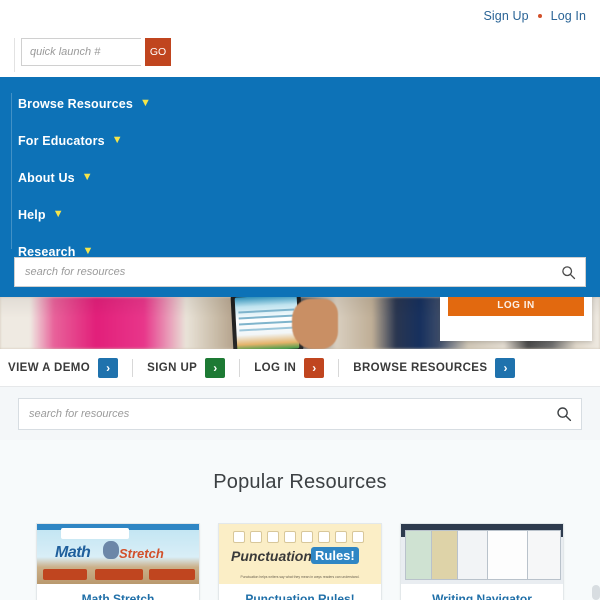 This screenshot has height=600, width=600. Describe the element at coordinates (315, 324) in the screenshot. I see `hero-hand` at that location.